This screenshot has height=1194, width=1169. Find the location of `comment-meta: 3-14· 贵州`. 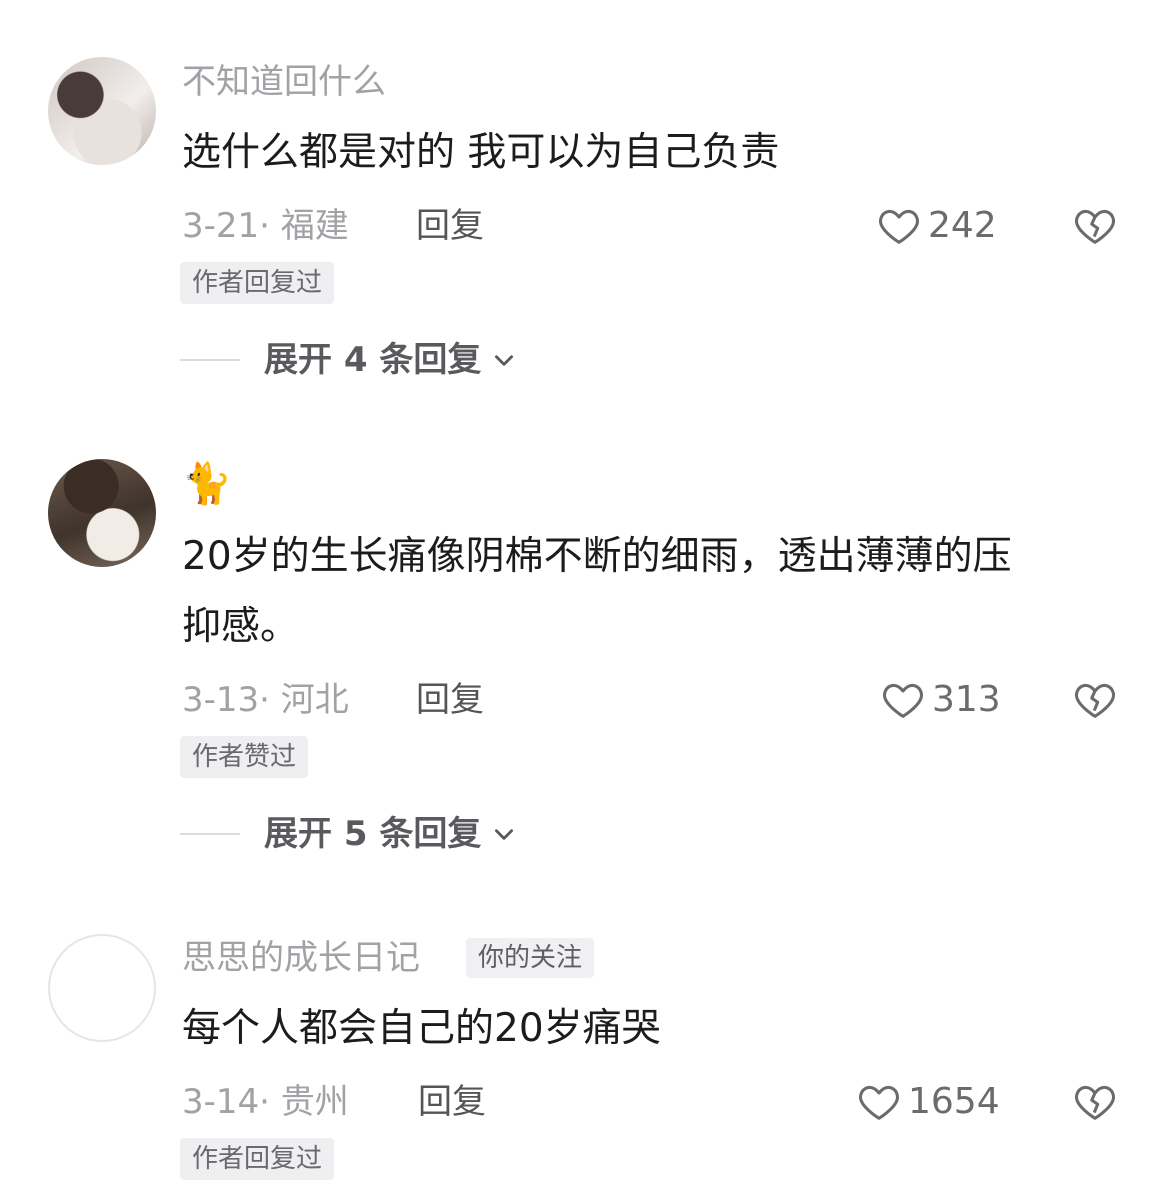

comment-meta: 3-14· 贵州 is located at coordinates (265, 1102).